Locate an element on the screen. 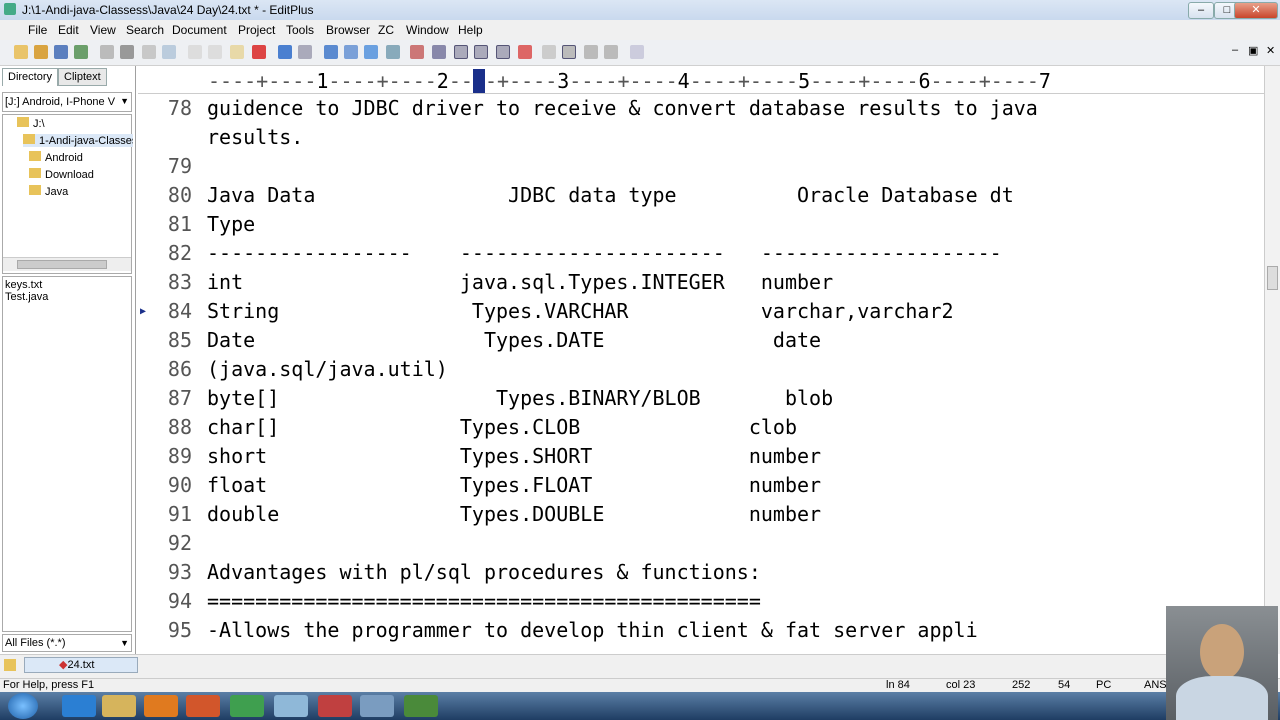 The width and height of the screenshot is (1280, 720). line-number: 95 is located at coordinates (179, 630).